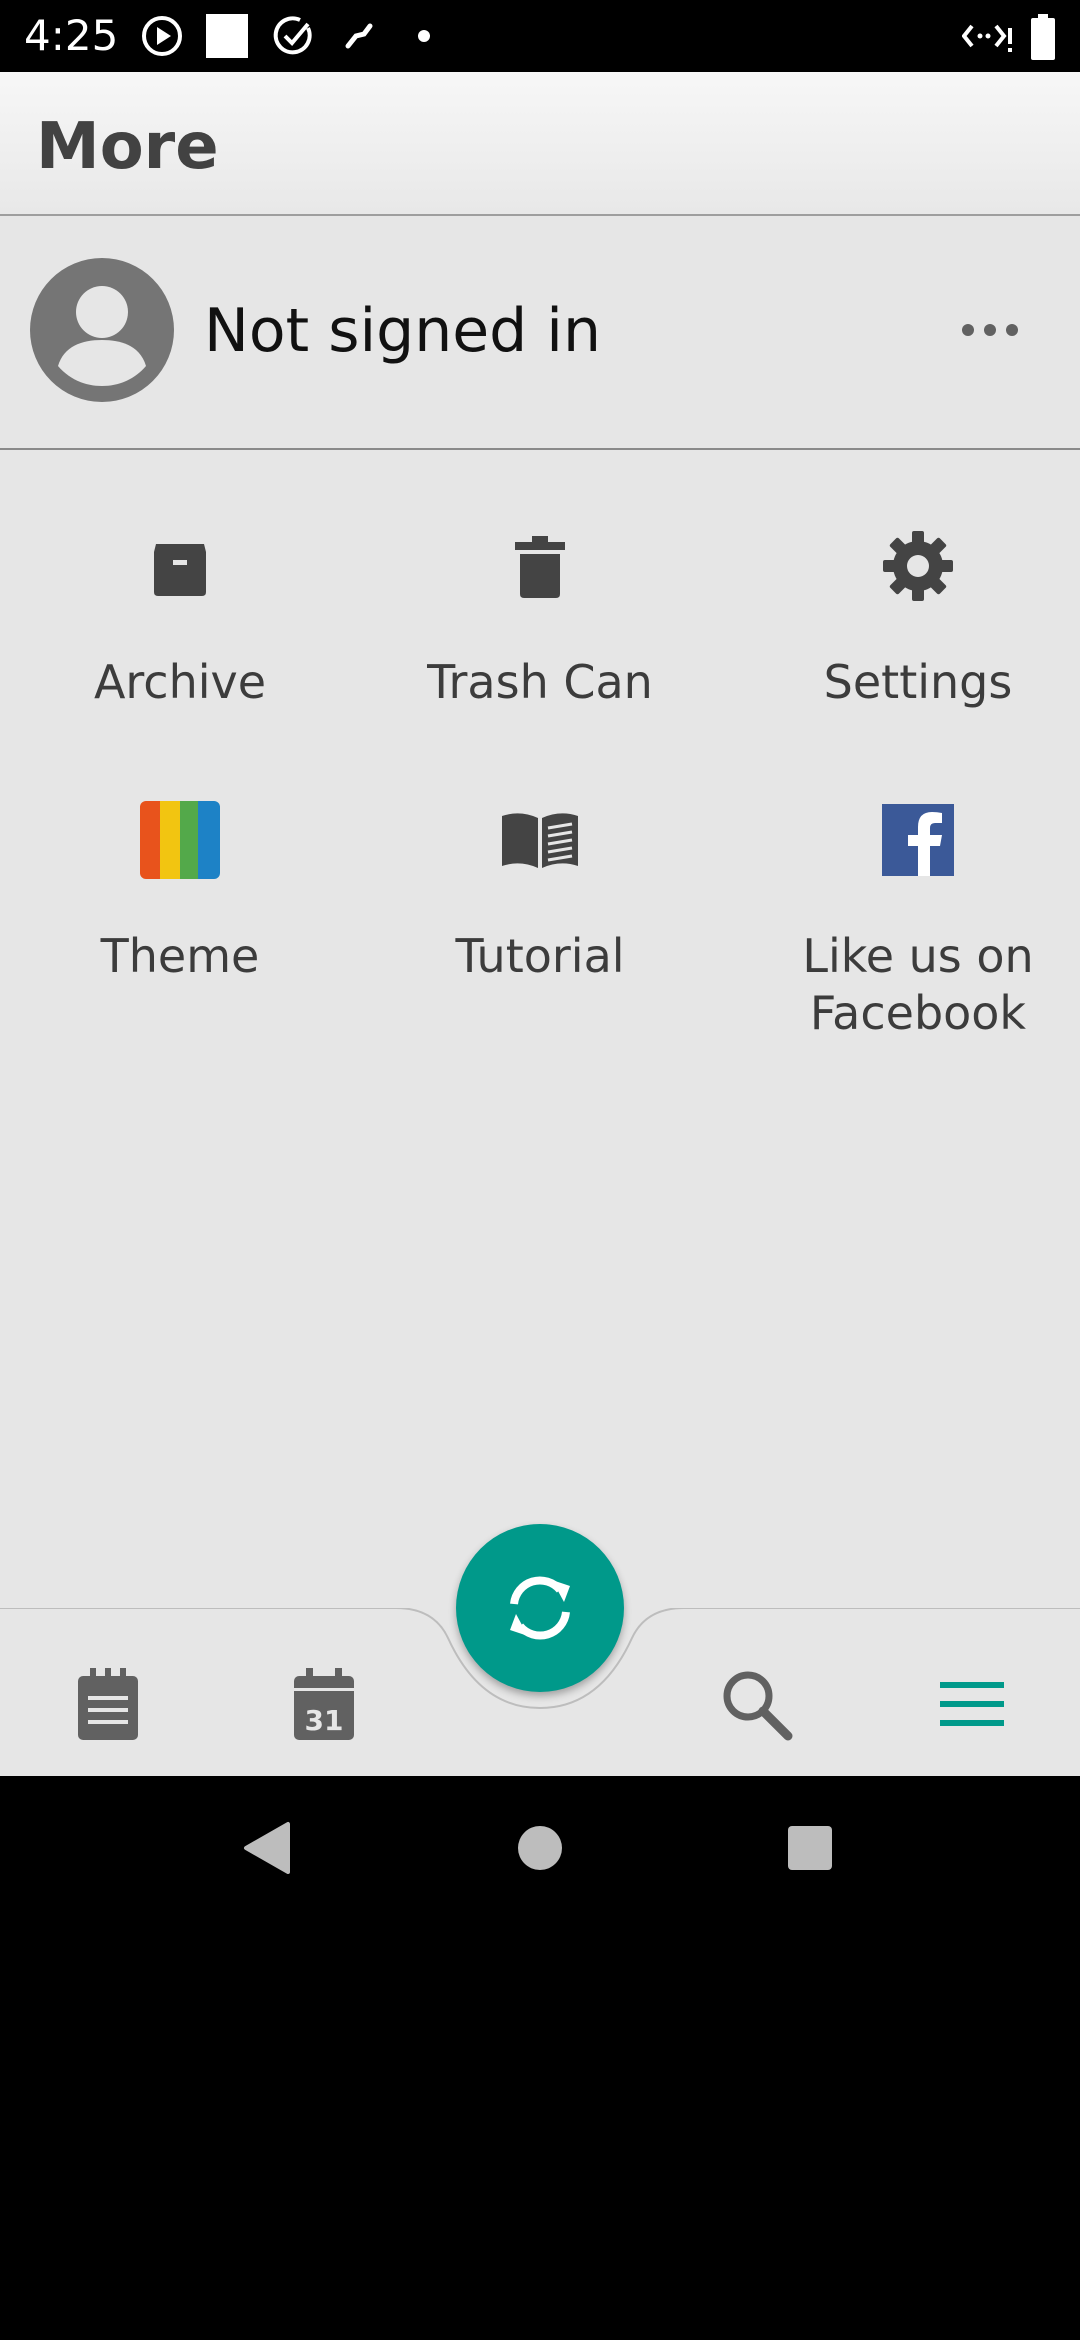 The width and height of the screenshot is (1080, 2340). I want to click on notes-icon, so click(108, 1704).